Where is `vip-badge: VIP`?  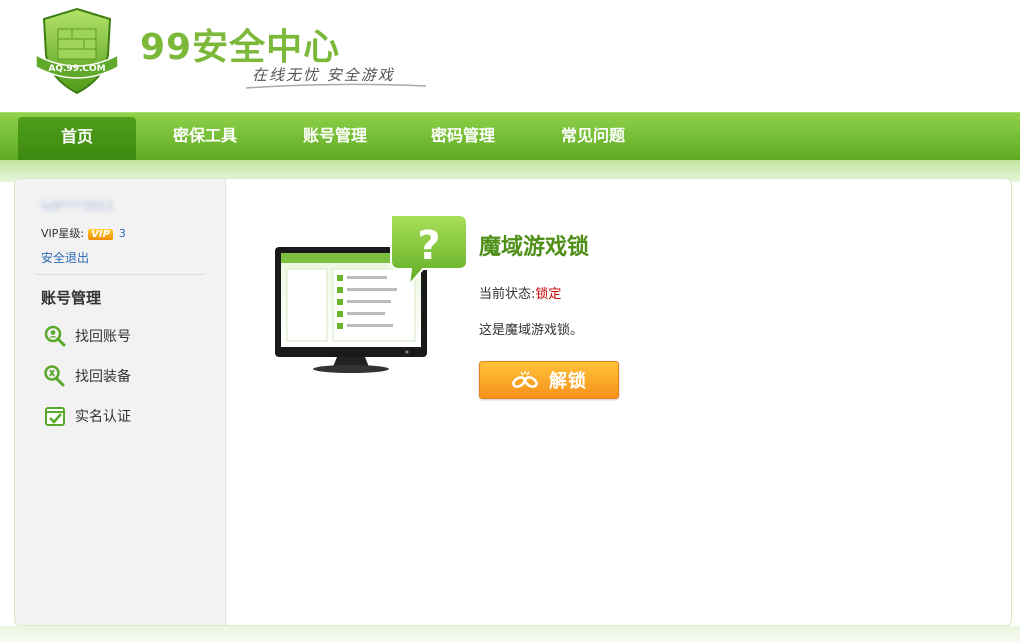
vip-badge: VIP is located at coordinates (100, 234).